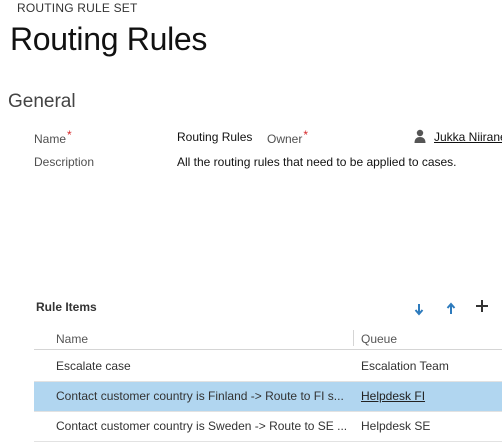 Image resolution: width=502 pixels, height=442 pixels. I want to click on column-header-name: Name, so click(72, 339).